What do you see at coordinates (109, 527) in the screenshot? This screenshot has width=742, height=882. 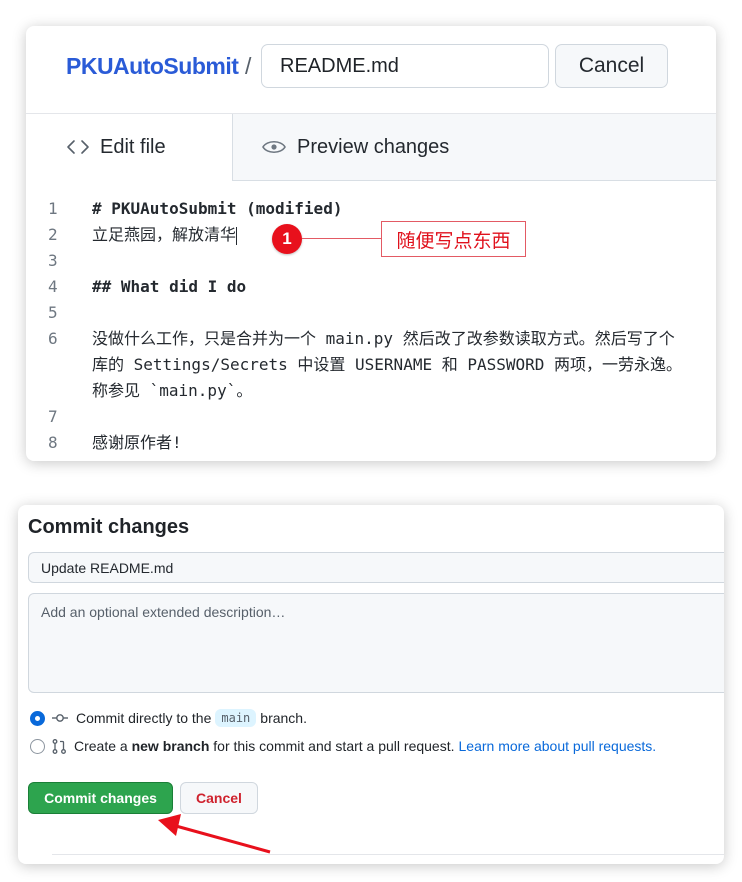 I see `commit-title: Commit changes` at bounding box center [109, 527].